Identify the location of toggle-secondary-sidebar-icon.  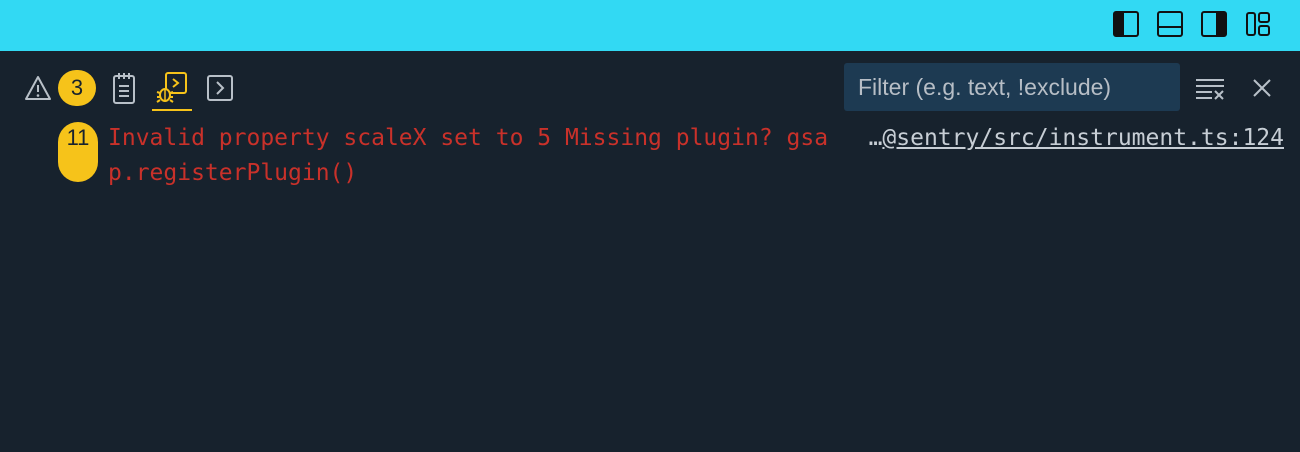
(1214, 24).